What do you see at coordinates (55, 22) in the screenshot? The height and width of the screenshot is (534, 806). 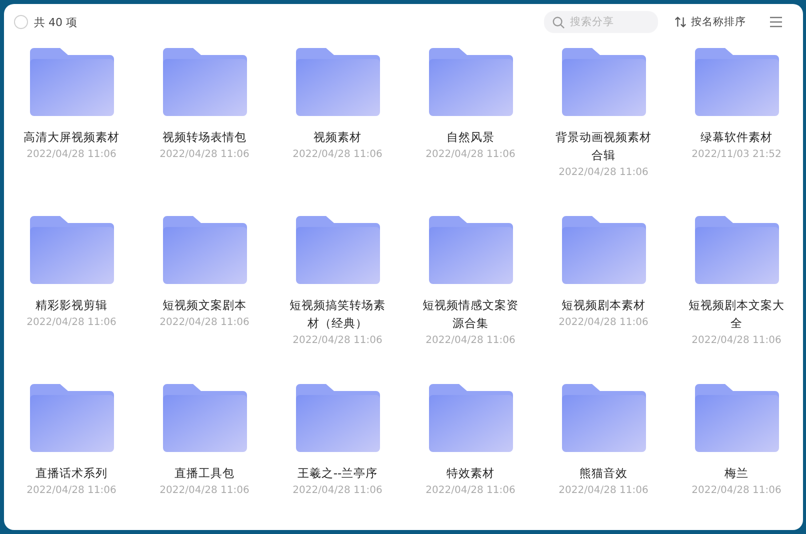 I see `item-count: 共 40 项` at bounding box center [55, 22].